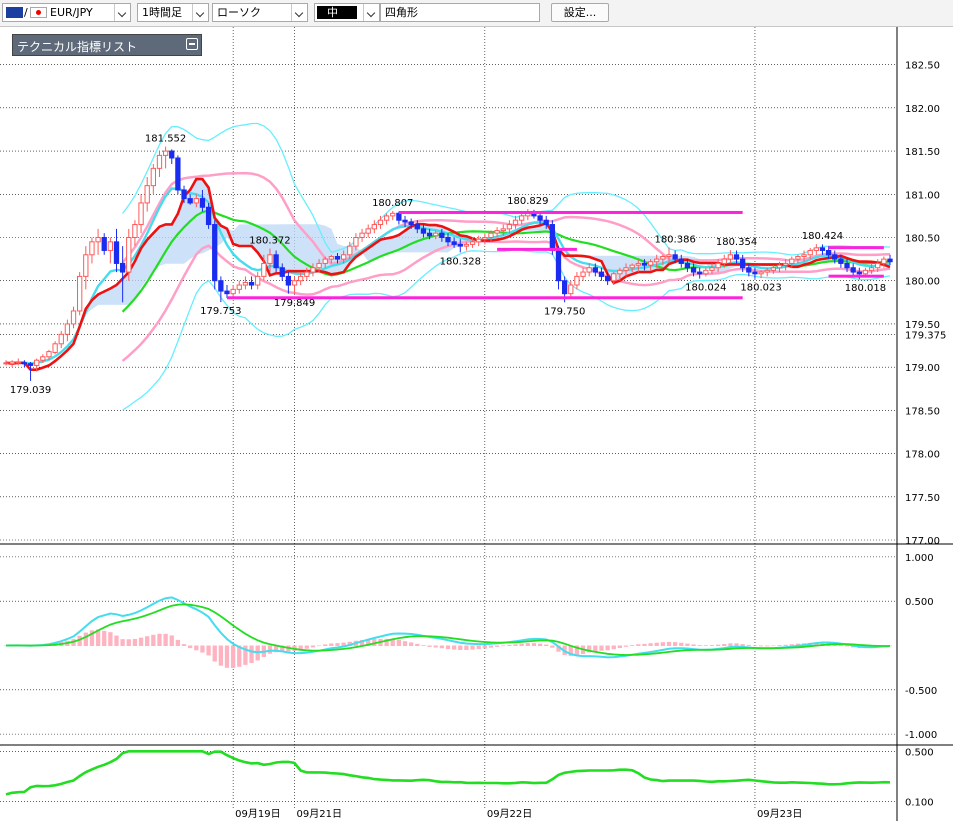 This screenshot has height=821, width=953. What do you see at coordinates (509, 814) in the screenshot?
I see `x-tick-label: 09月22日` at bounding box center [509, 814].